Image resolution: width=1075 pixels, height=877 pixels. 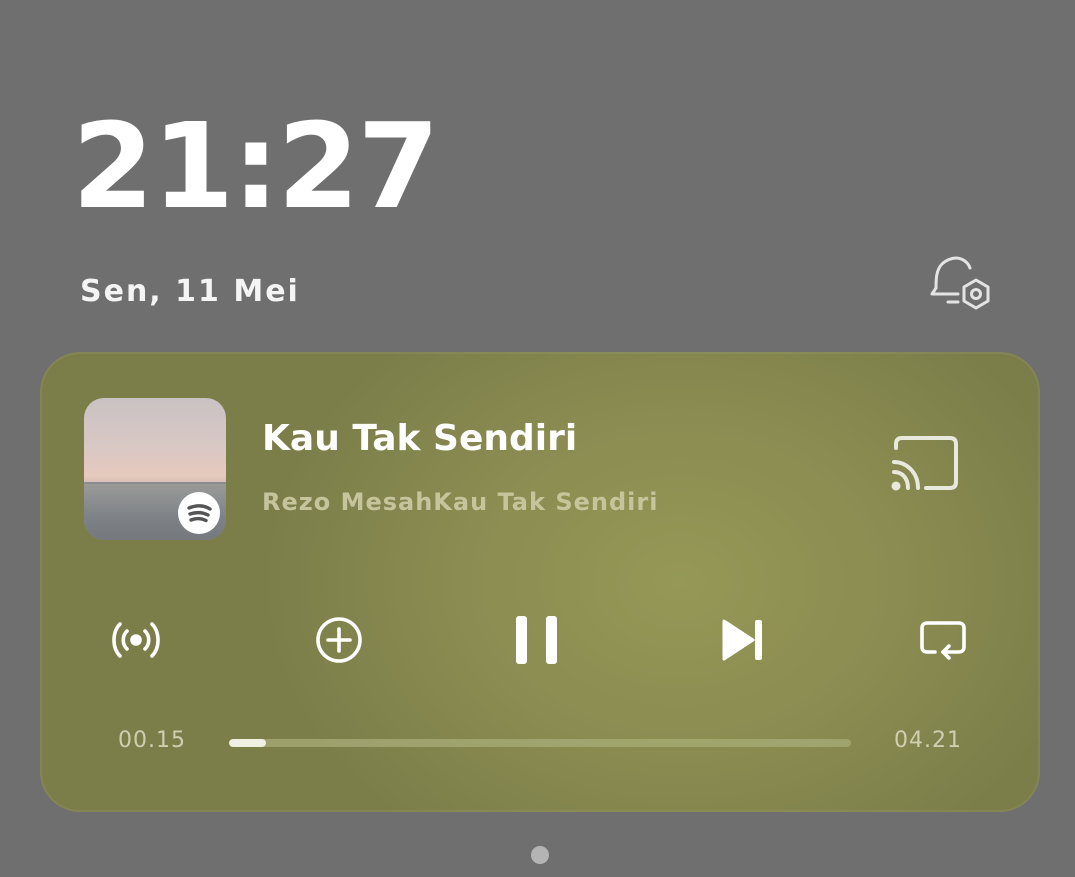 What do you see at coordinates (540, 640) in the screenshot?
I see `pause-icon` at bounding box center [540, 640].